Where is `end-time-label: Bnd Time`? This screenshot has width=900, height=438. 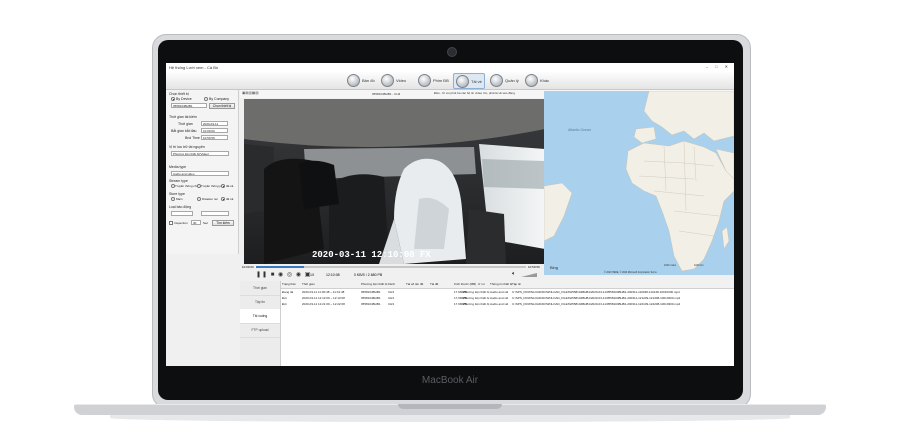
end-time-label: Bnd Time is located at coordinates (192, 138).